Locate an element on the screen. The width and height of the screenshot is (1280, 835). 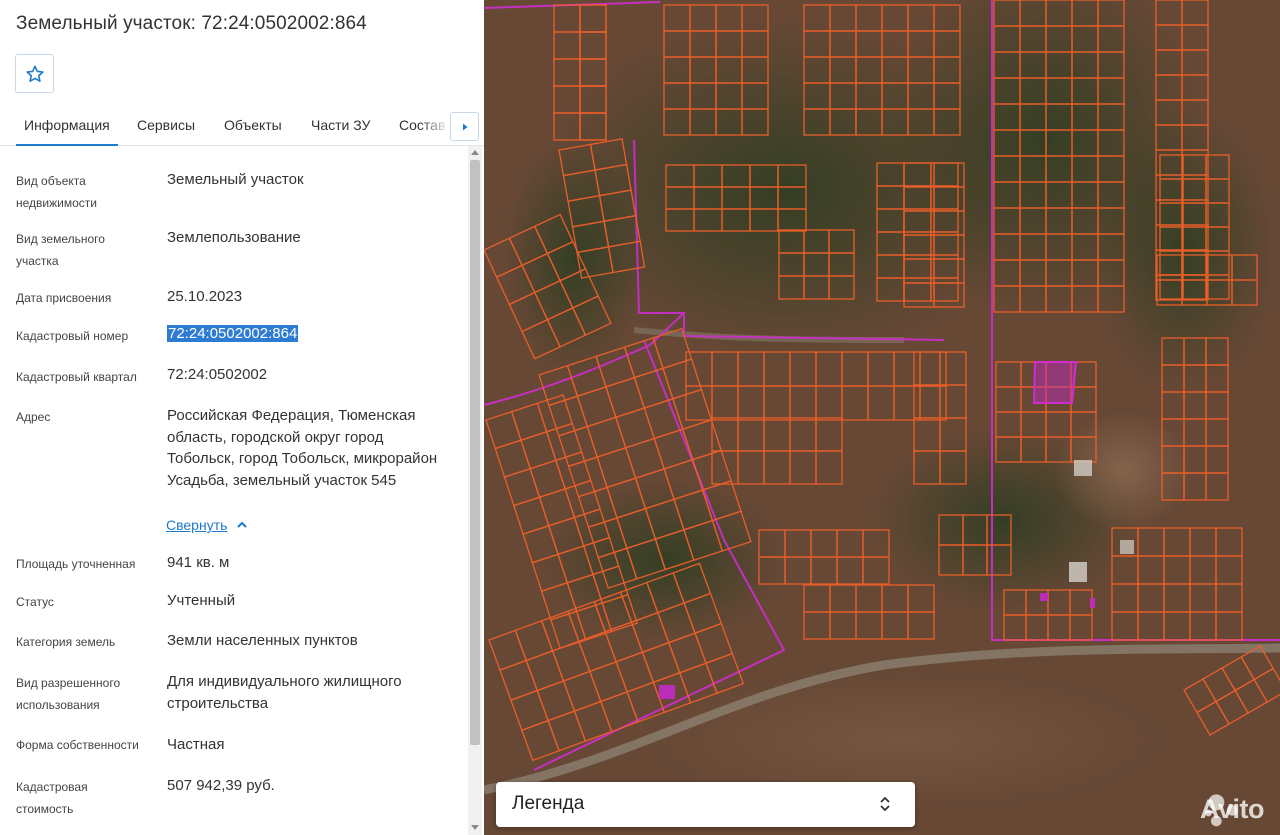
scrollbar-thumb is located at coordinates (475, 452).